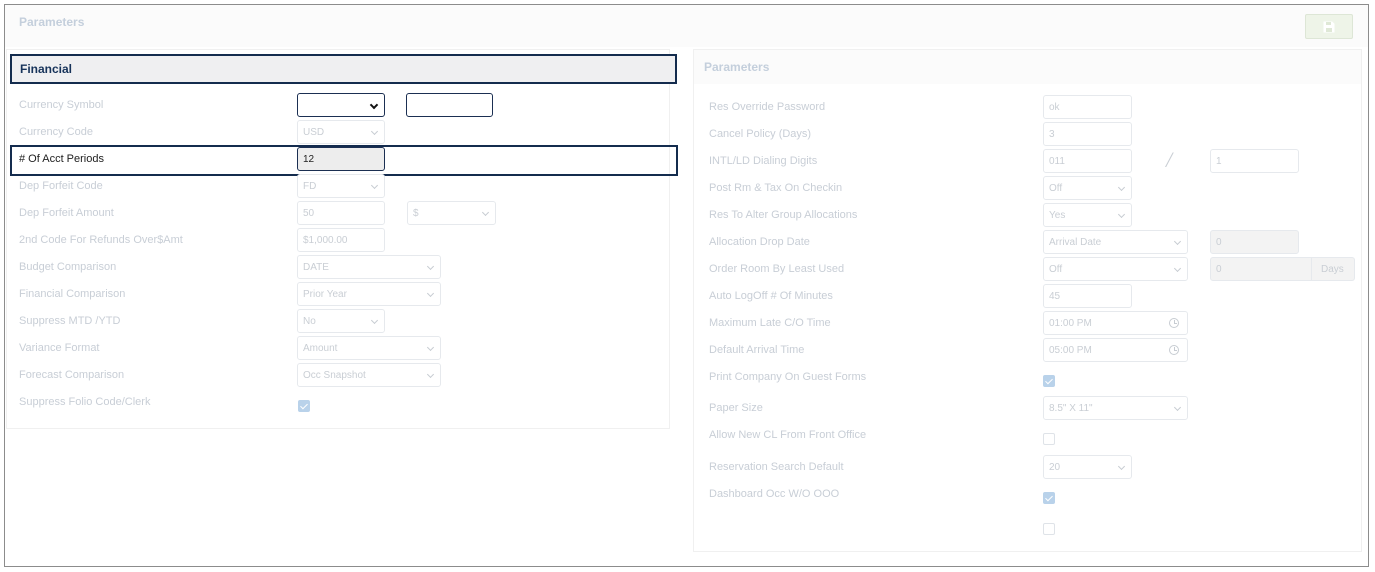 This screenshot has width=1375, height=572. Describe the element at coordinates (759, 242) in the screenshot. I see `allocation-drop-date-label: Allocation Drop Date` at that location.